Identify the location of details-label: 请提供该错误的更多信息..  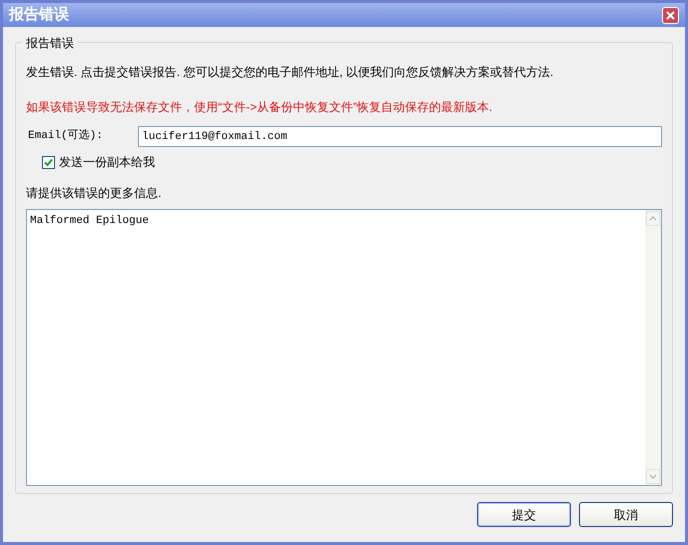
(94, 193).